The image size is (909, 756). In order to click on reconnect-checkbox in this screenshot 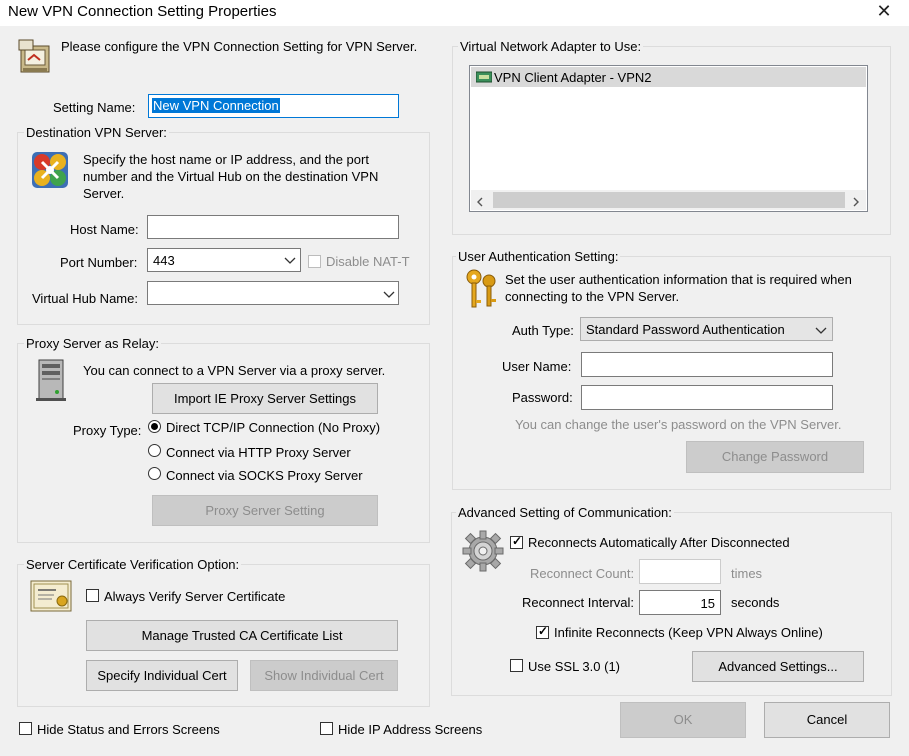, I will do `click(516, 541)`.